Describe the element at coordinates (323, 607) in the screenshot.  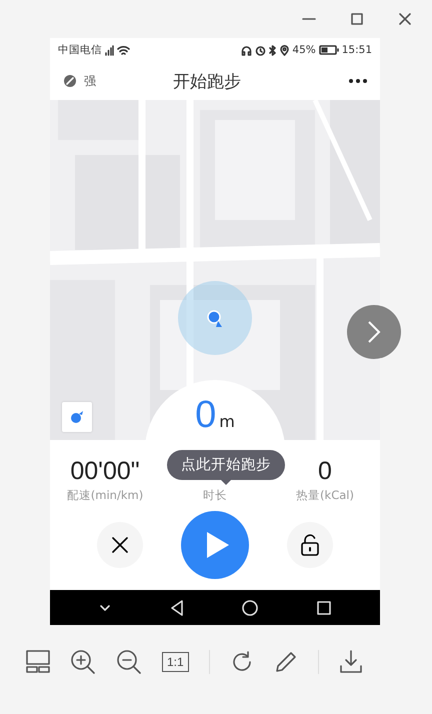
I see `recents-icon` at that location.